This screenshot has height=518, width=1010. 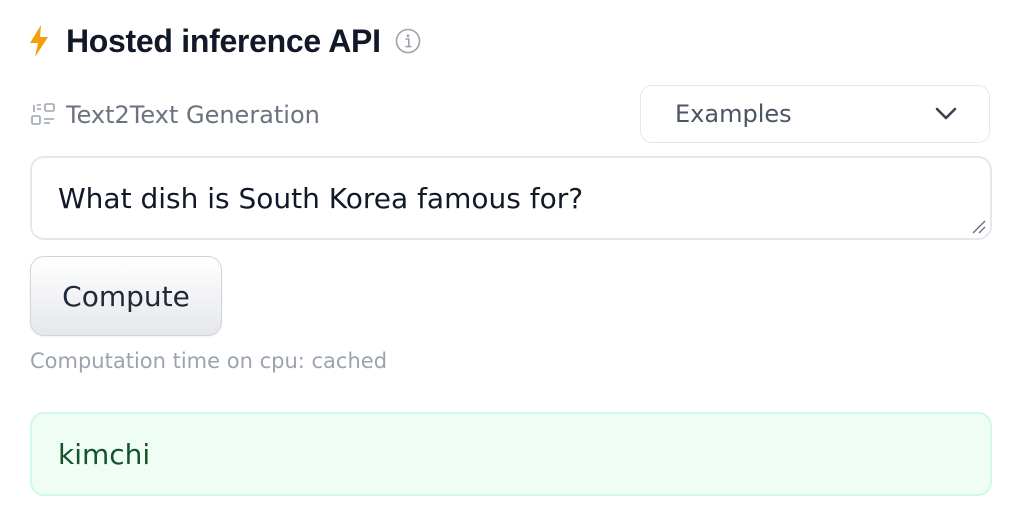 What do you see at coordinates (978, 226) in the screenshot?
I see `resize-handle-icon` at bounding box center [978, 226].